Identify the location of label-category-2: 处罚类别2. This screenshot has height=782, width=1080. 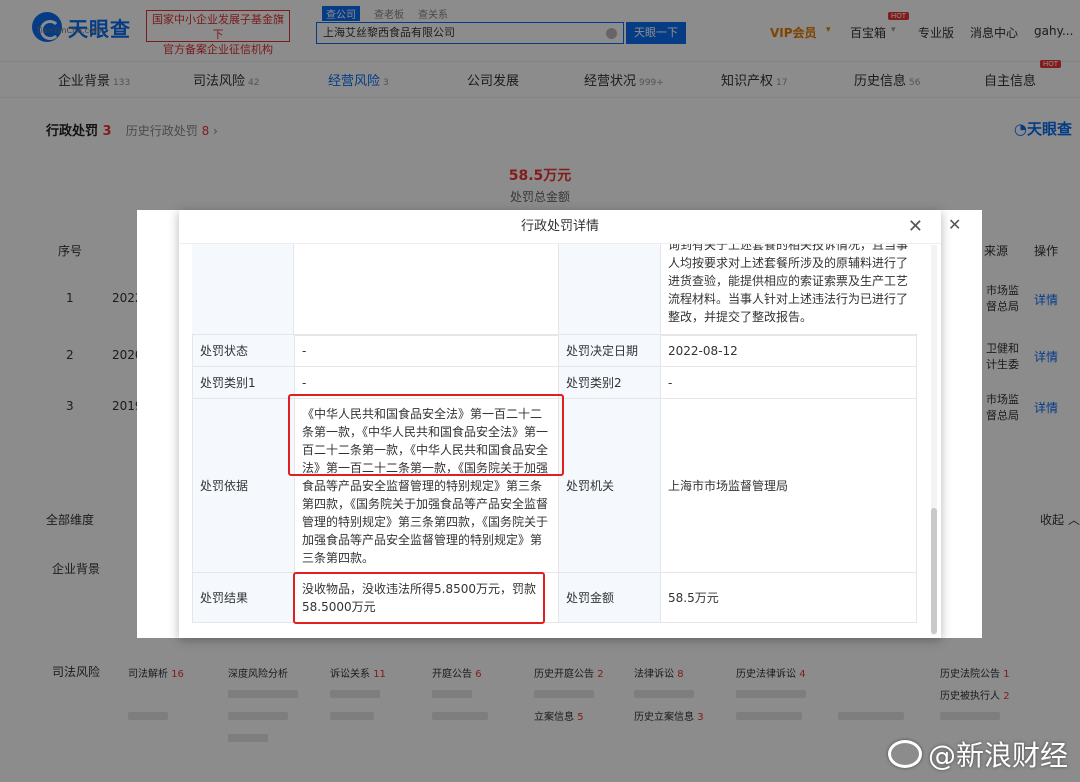
(609, 382).